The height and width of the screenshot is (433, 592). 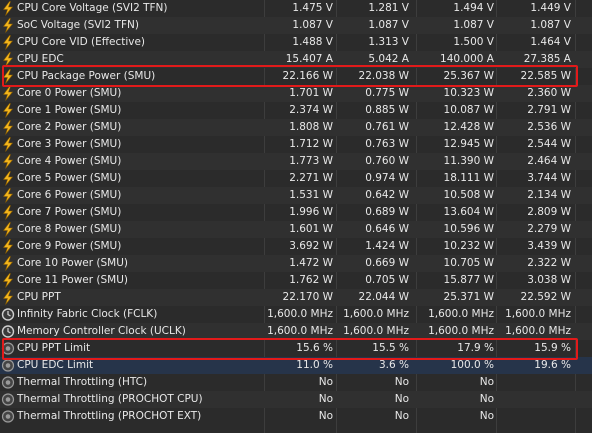 I want to click on sensor-name: SoC Voltage (SVI2 TFN), so click(x=78, y=25).